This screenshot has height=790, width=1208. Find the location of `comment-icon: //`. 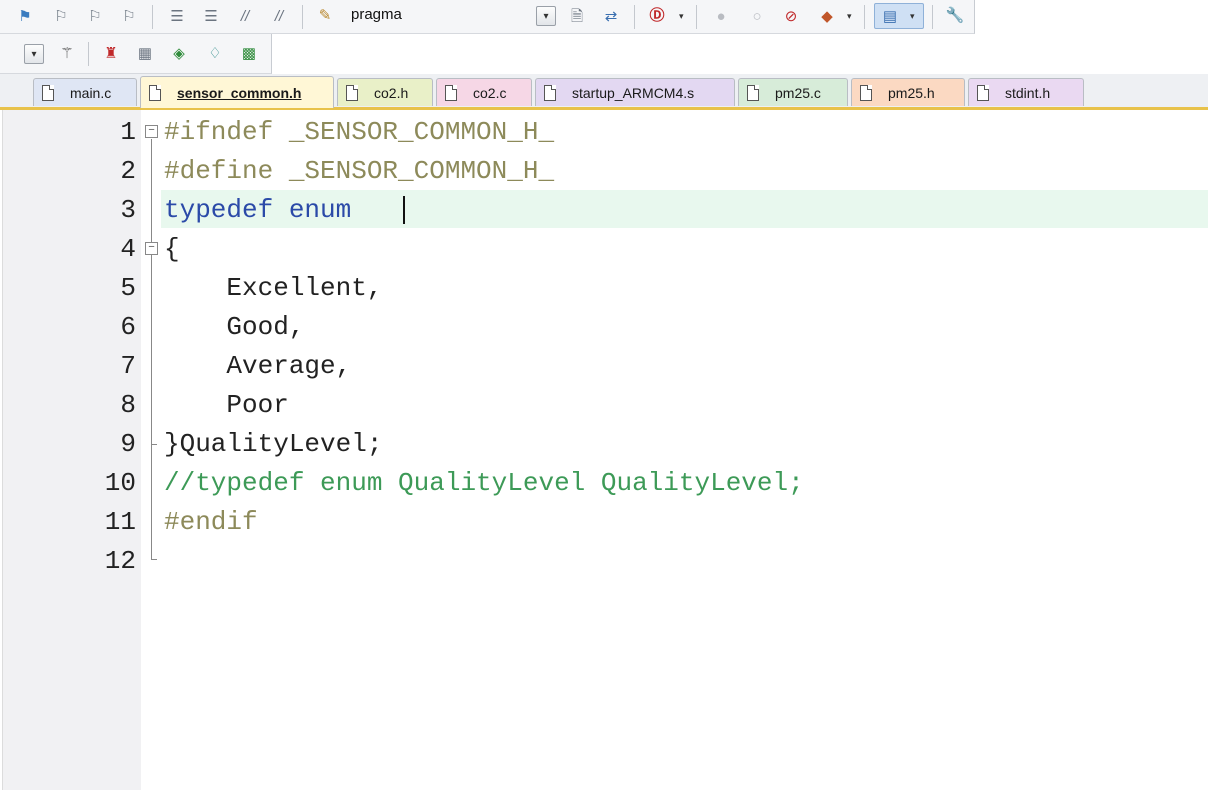

comment-icon: // is located at coordinates (245, 16).